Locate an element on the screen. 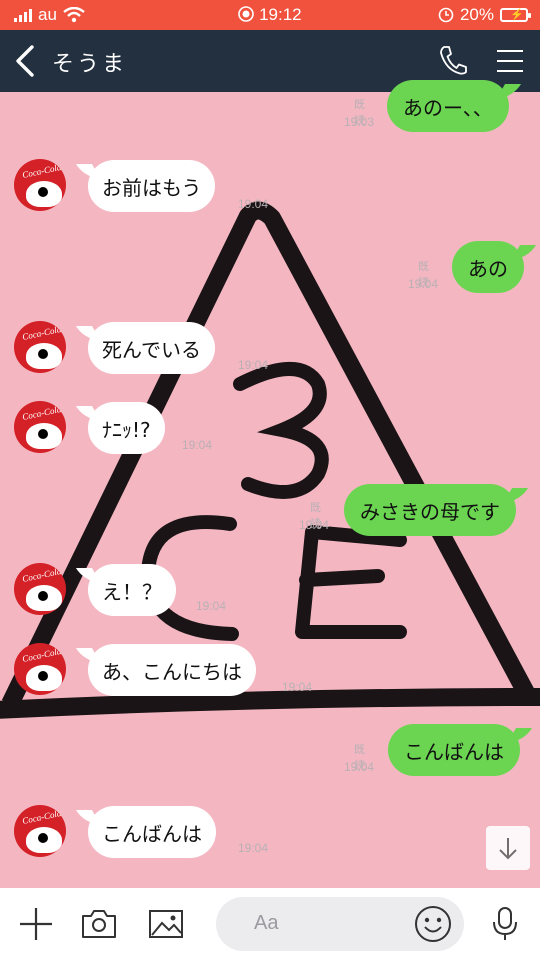  message-bubble: お前はもう is located at coordinates (152, 186).